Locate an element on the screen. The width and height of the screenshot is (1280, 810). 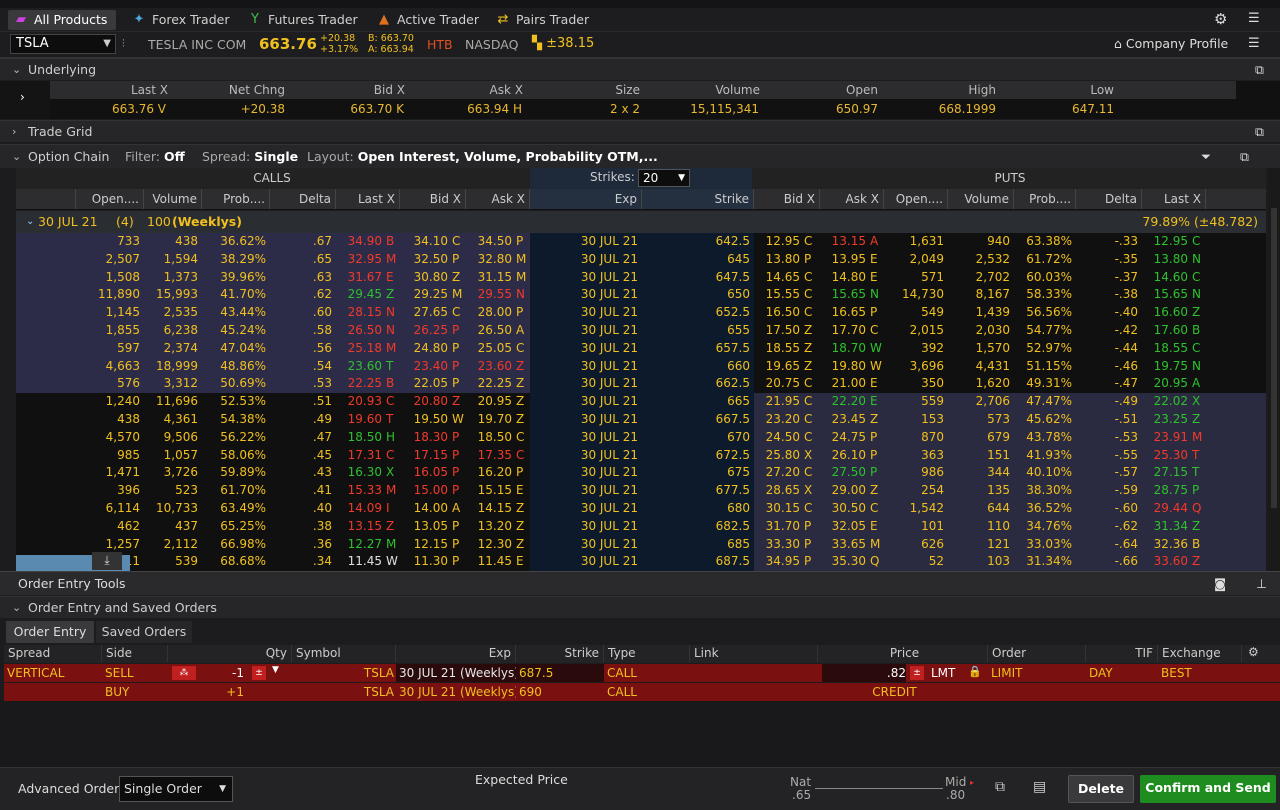
put-bid: 27.20 is located at coordinates (777, 473).